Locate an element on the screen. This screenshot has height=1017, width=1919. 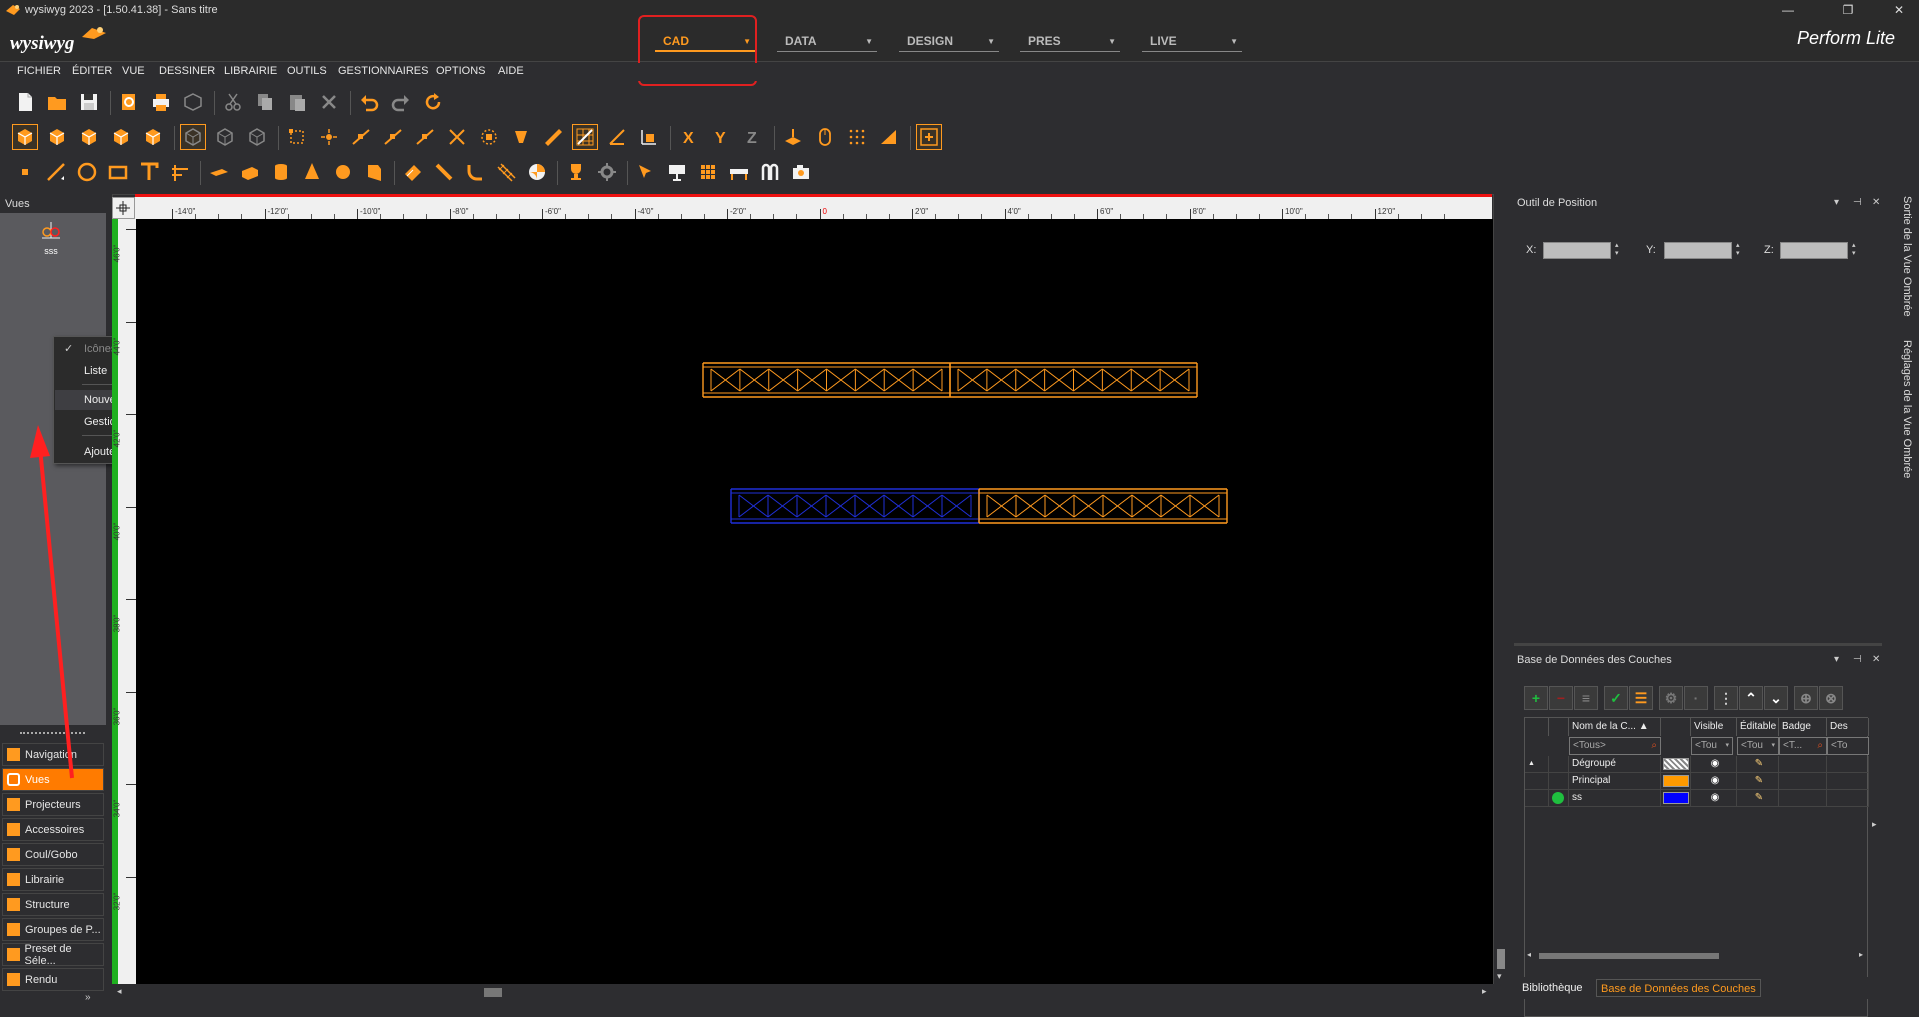
paste-button is located at coordinates (297, 102).